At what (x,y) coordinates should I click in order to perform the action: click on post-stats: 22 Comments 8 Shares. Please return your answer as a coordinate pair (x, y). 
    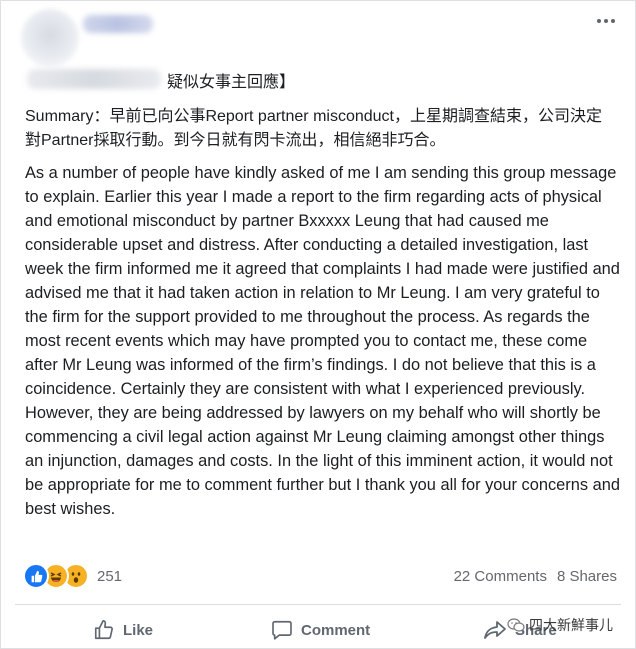
    Looking at the image, I should click on (535, 576).